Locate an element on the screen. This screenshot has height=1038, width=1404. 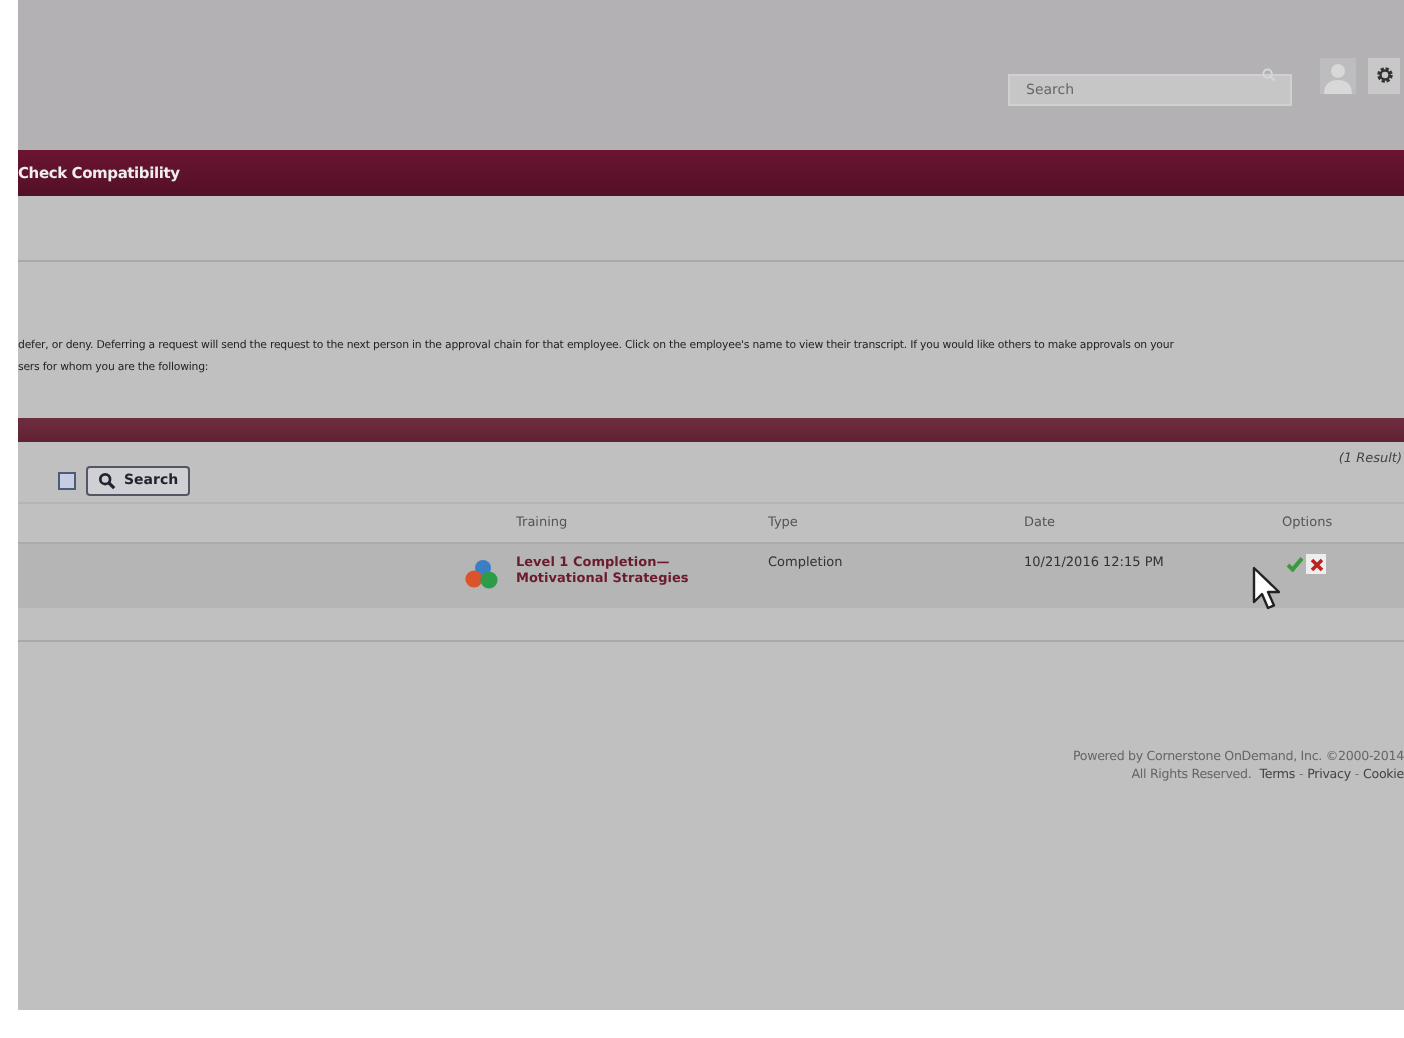
deny-button is located at coordinates (1316, 564).